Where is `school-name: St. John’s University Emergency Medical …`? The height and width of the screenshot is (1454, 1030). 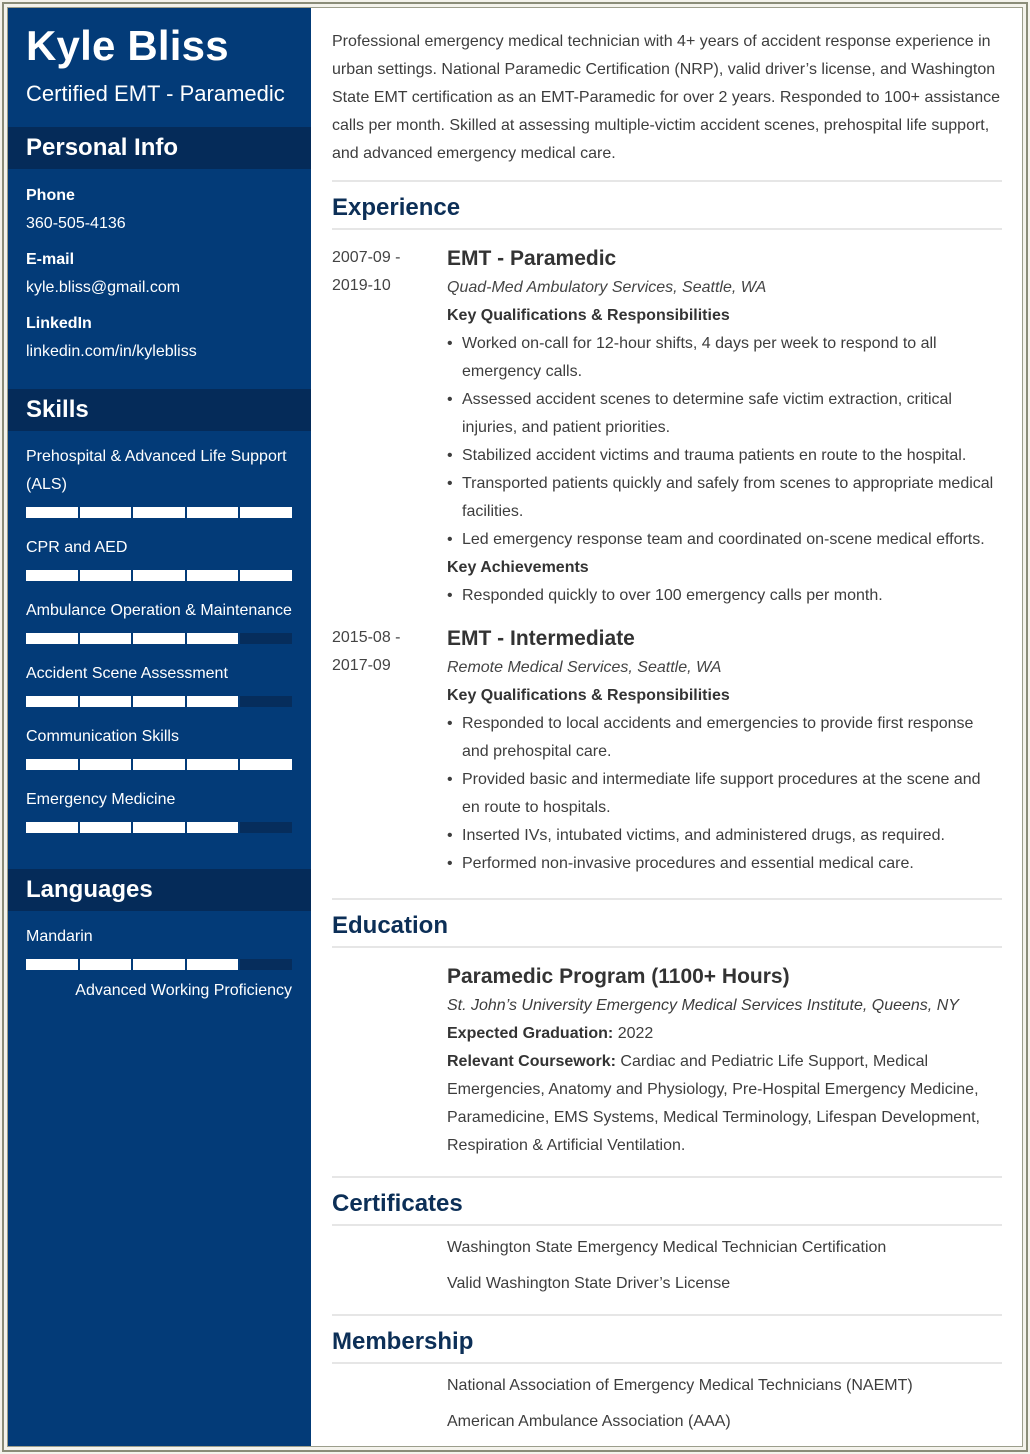
school-name: St. John’s University Emergency Medical … is located at coordinates (703, 1005).